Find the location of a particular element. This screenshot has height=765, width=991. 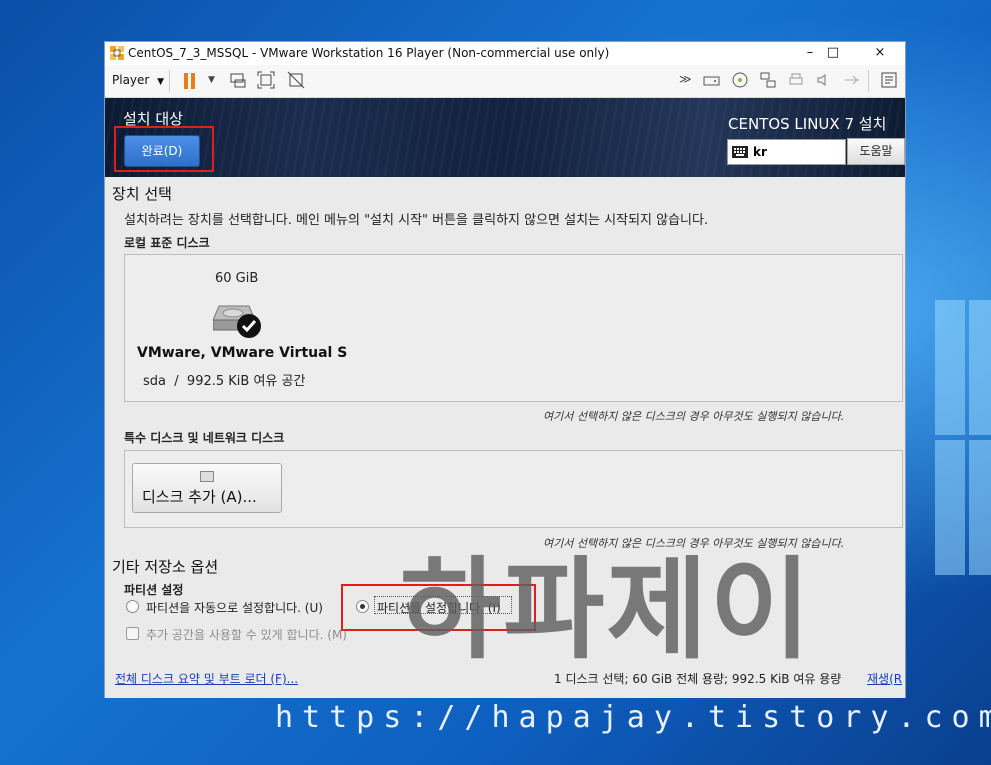

message-log-icon is located at coordinates (889, 80).